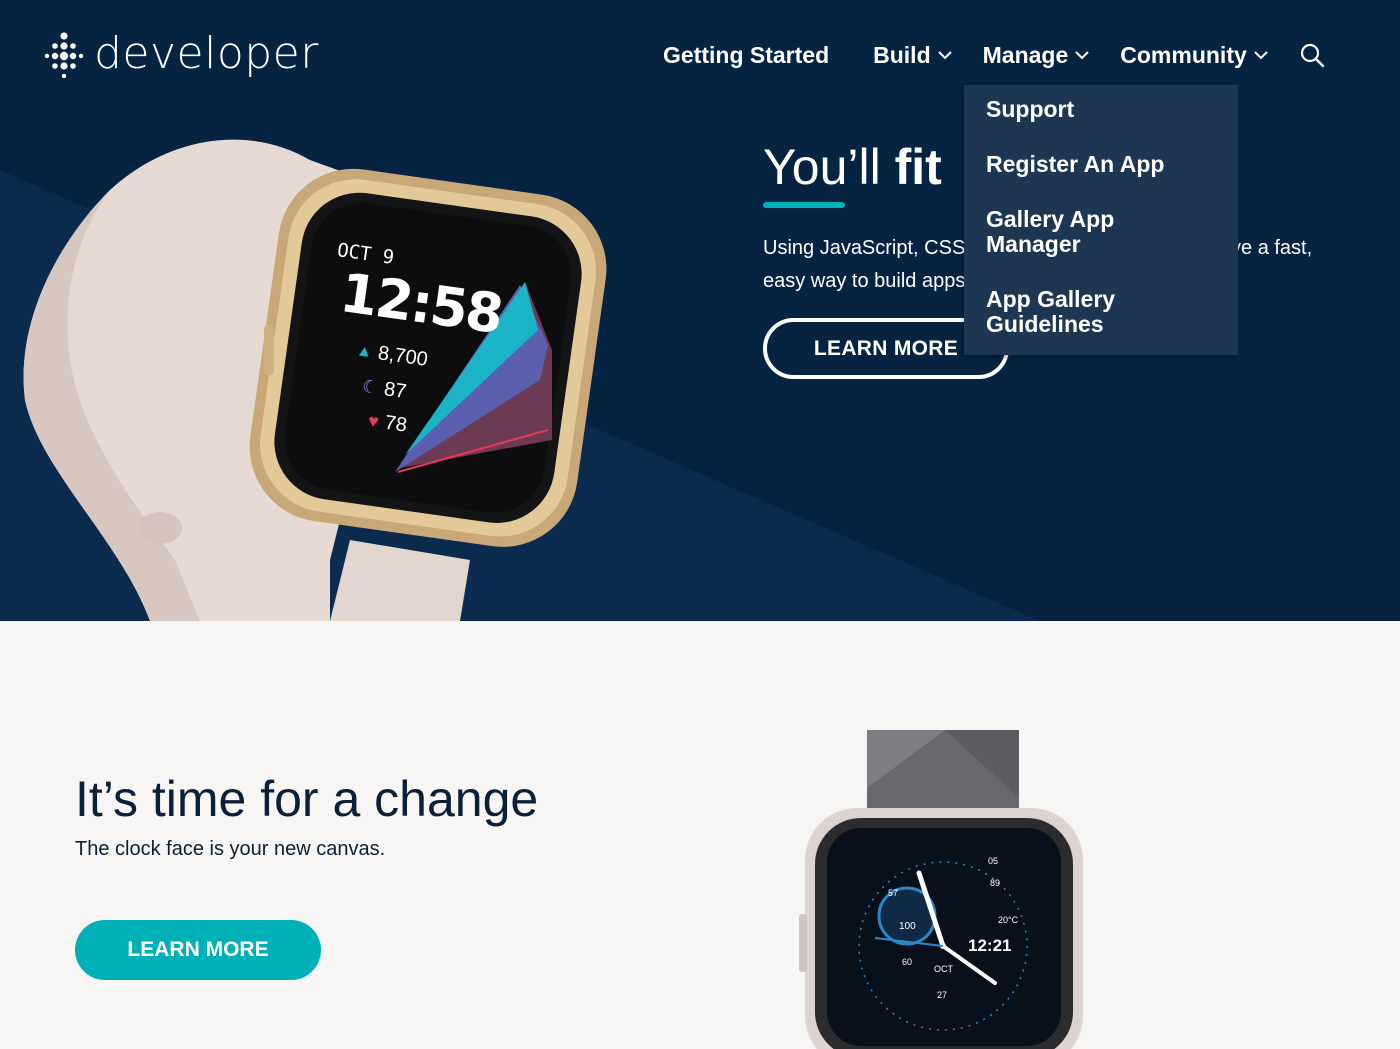 This screenshot has height=1049, width=1400. I want to click on developer-logo: developer, so click(181, 53).